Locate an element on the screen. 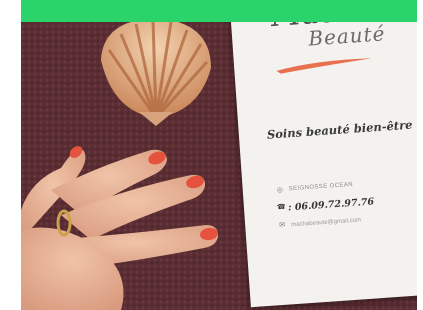  email-icon: ✉ is located at coordinates (282, 225).